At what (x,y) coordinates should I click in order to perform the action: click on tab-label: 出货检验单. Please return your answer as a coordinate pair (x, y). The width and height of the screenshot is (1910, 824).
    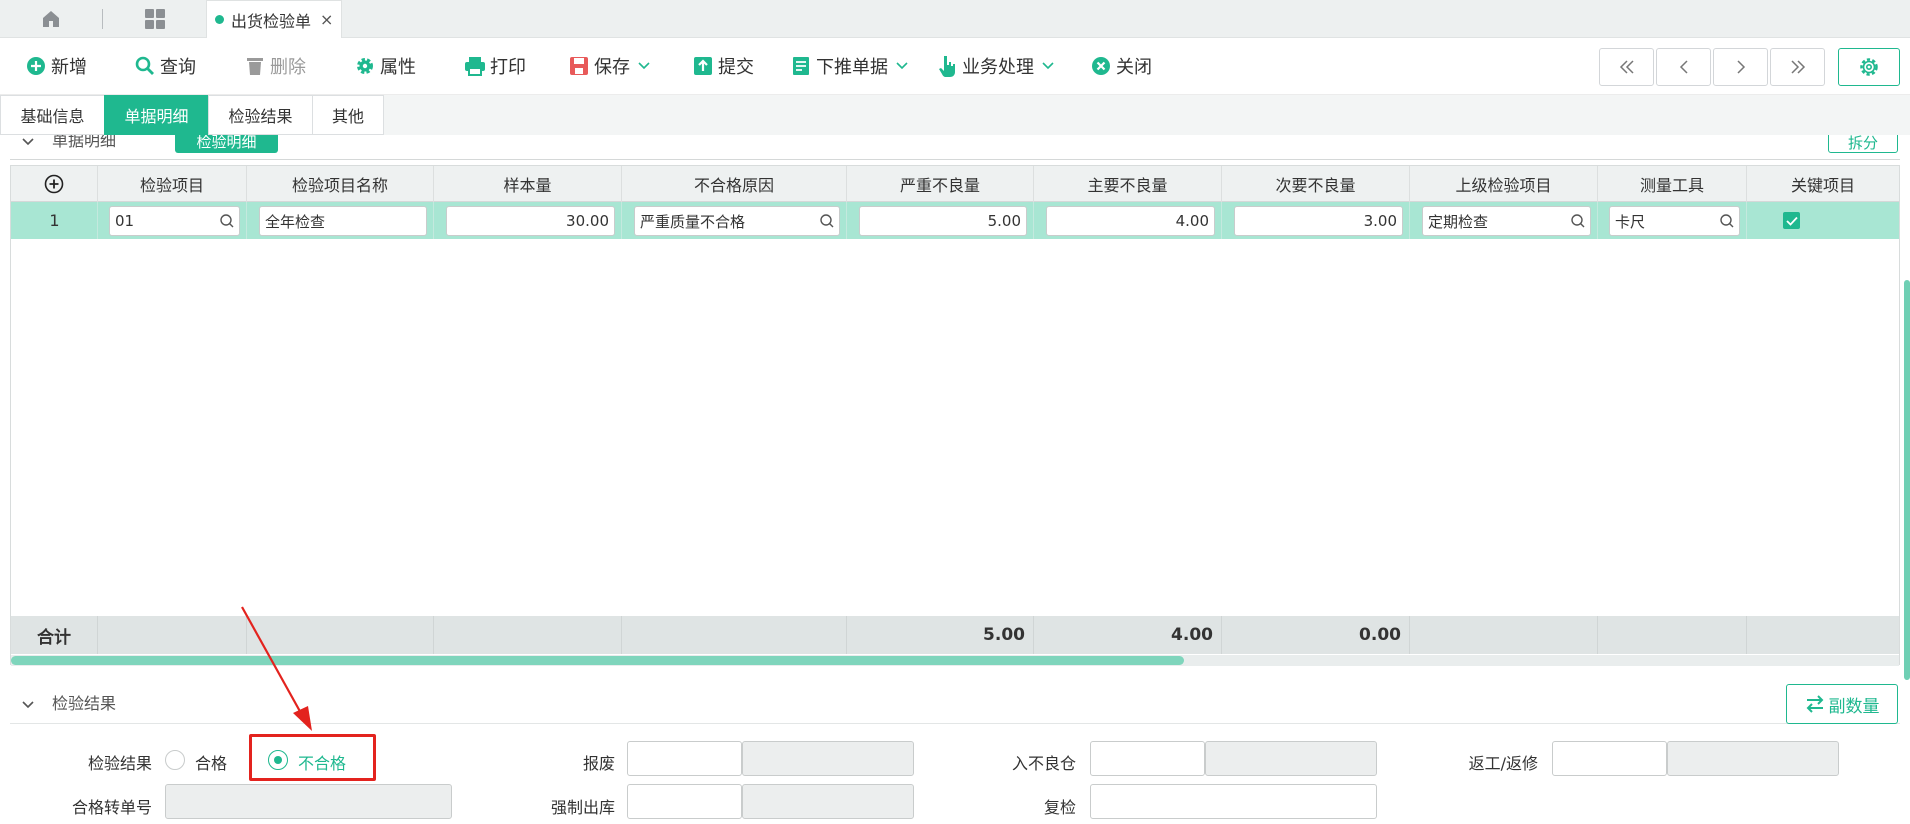
    Looking at the image, I should click on (271, 21).